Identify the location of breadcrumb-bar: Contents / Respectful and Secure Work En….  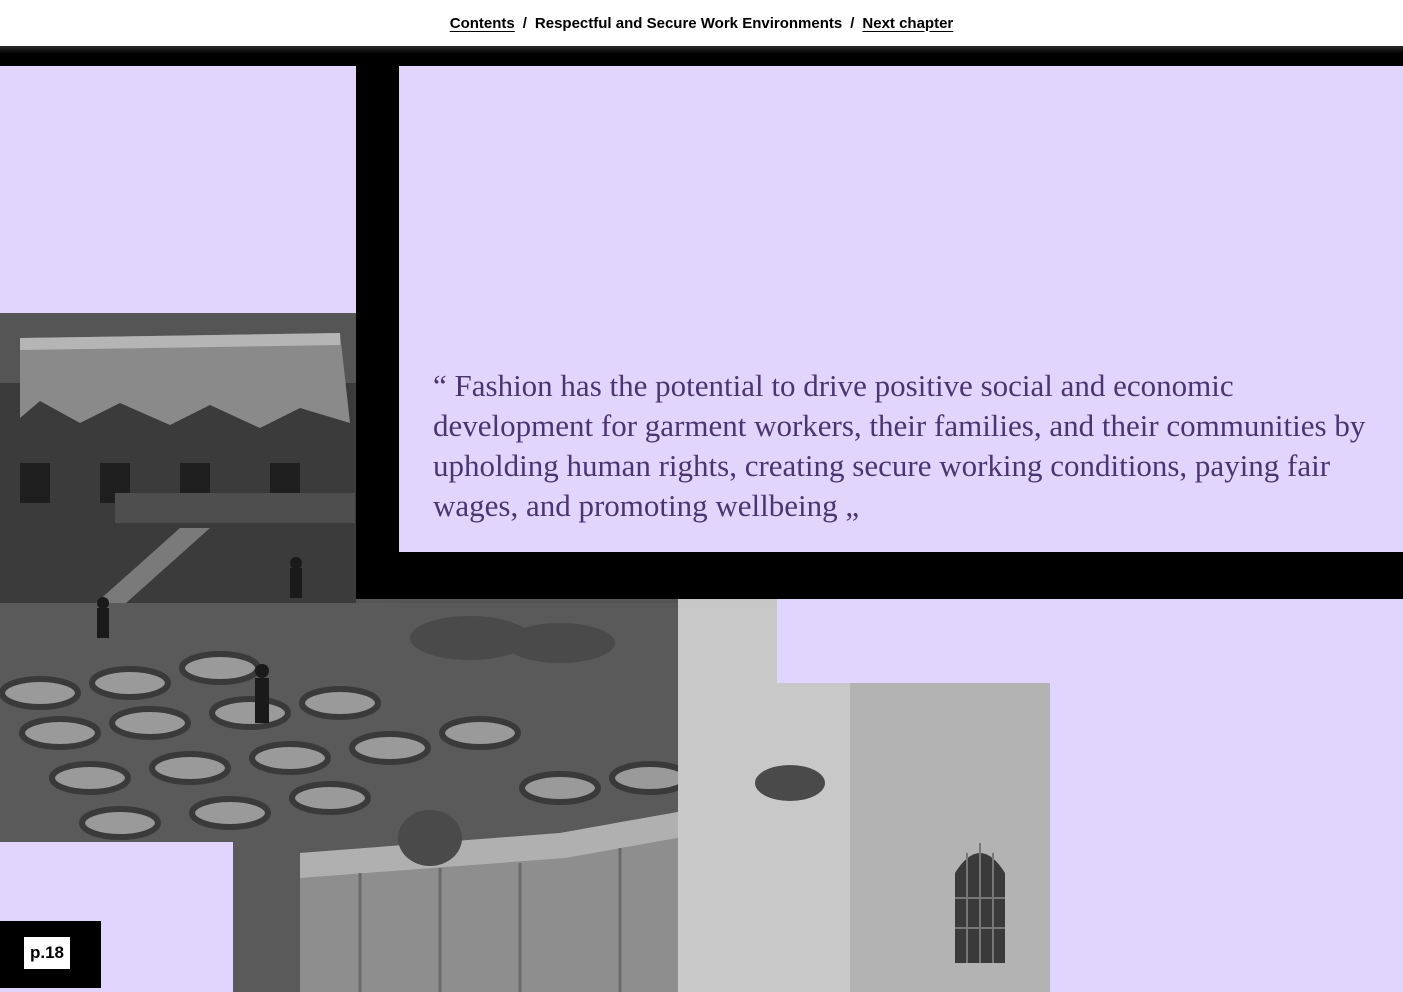
(701, 23).